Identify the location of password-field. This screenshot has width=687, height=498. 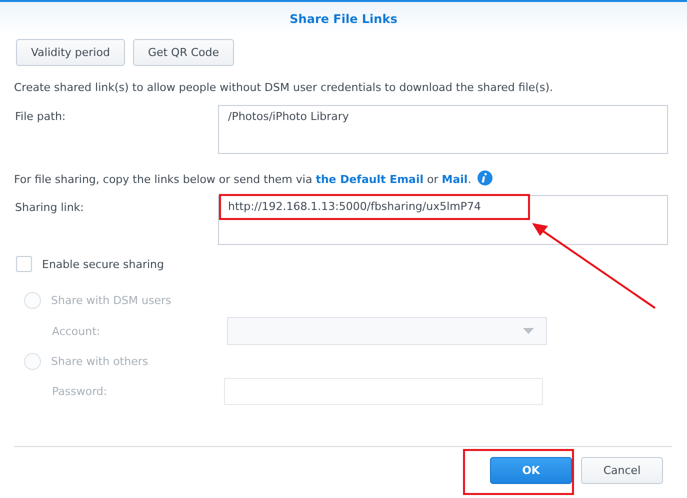
(383, 391).